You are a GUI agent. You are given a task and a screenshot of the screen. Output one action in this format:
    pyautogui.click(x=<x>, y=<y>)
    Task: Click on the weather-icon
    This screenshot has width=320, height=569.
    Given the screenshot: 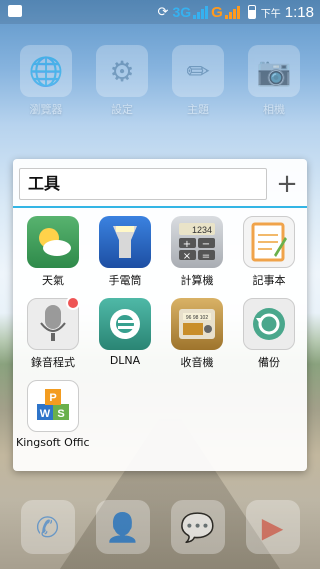 What is the action you would take?
    pyautogui.click(x=53, y=242)
    